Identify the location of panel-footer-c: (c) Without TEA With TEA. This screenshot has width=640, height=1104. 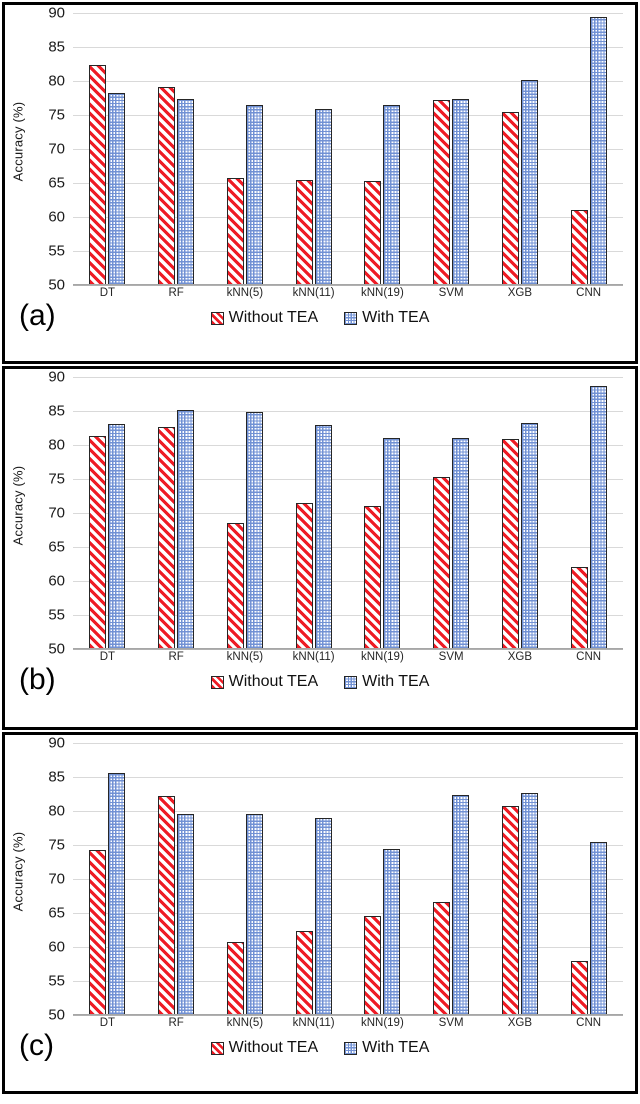
(320, 1058).